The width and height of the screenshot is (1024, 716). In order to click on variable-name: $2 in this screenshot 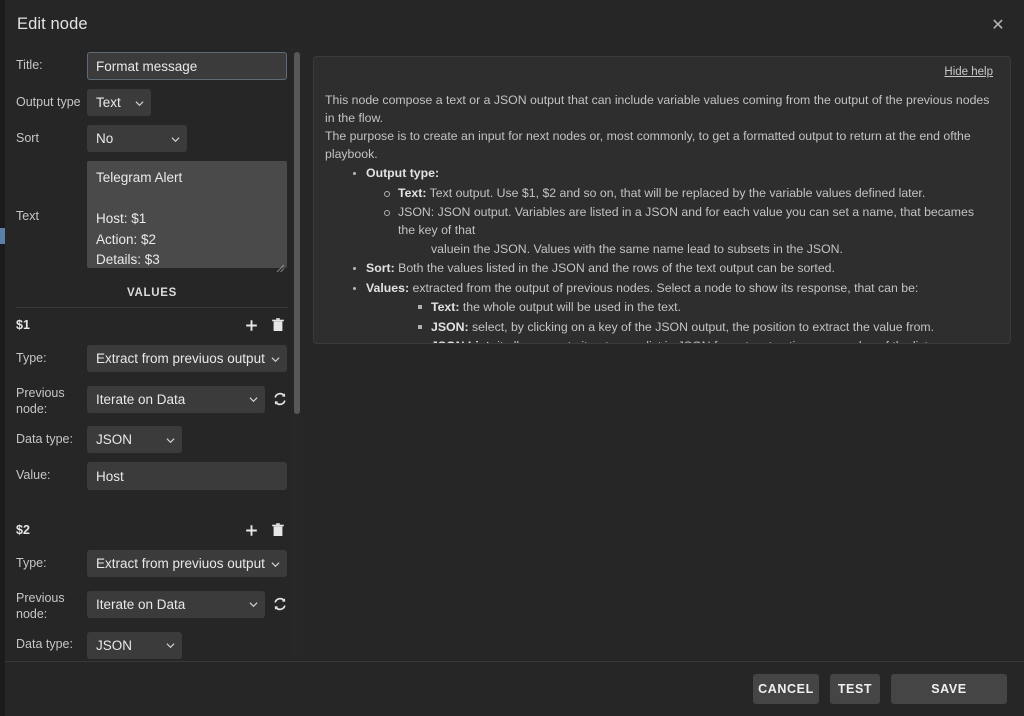, I will do `click(23, 530)`.